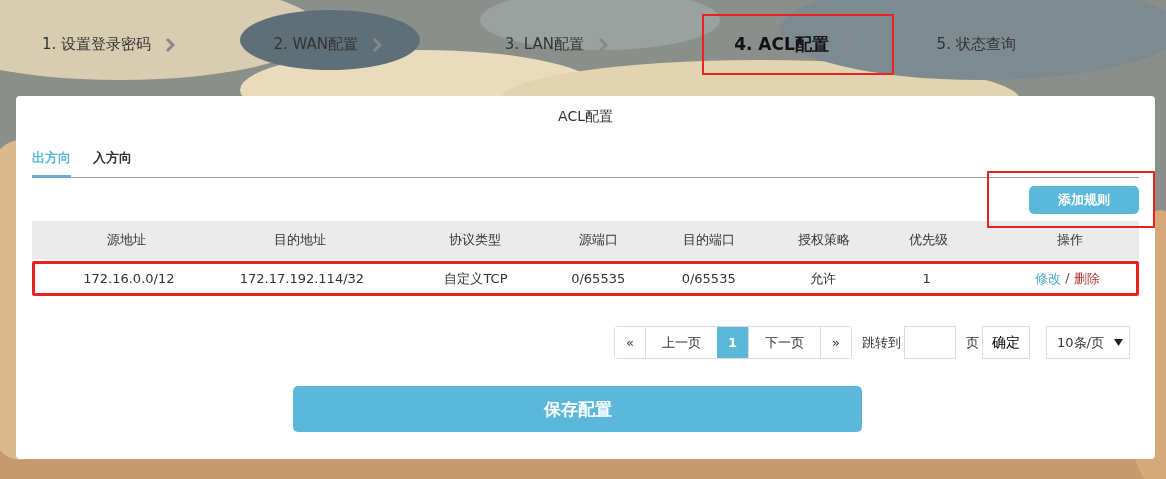 The width and height of the screenshot is (1166, 479). Describe the element at coordinates (1070, 240) in the screenshot. I see `column-header: 操作` at that location.